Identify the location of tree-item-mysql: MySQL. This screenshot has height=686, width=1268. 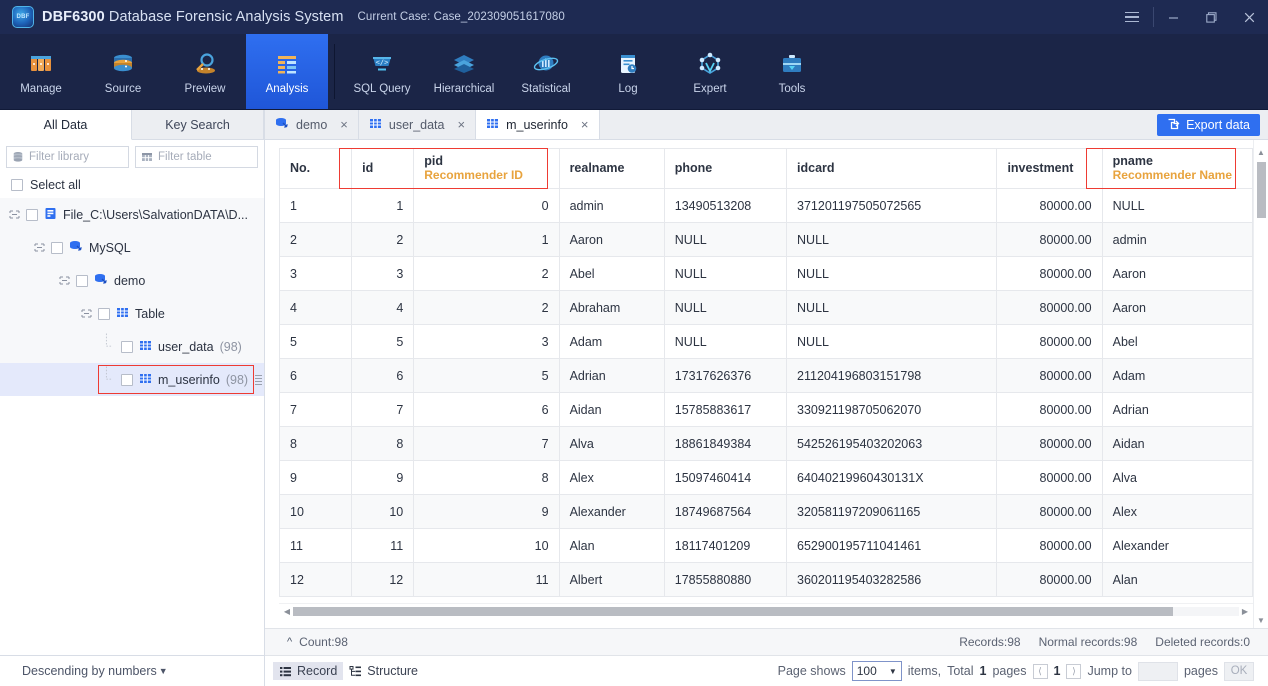
(132, 247).